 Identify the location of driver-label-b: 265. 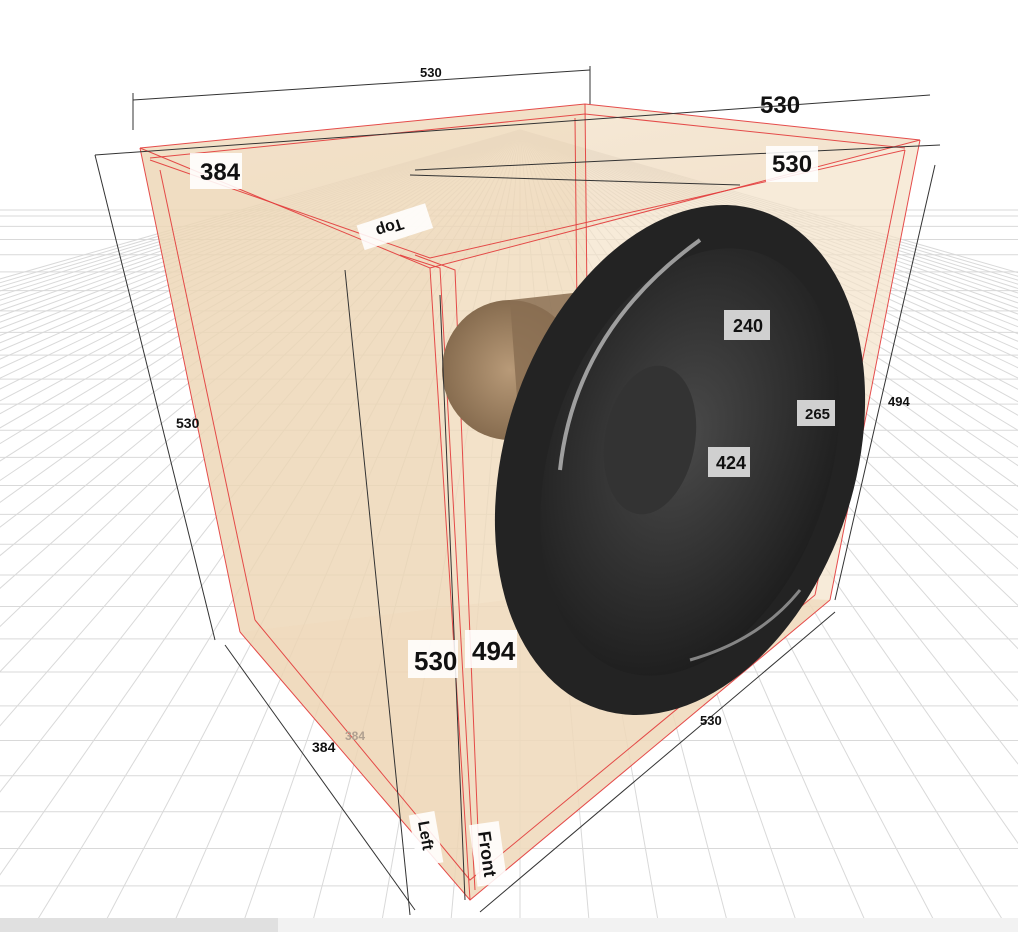
(816, 413).